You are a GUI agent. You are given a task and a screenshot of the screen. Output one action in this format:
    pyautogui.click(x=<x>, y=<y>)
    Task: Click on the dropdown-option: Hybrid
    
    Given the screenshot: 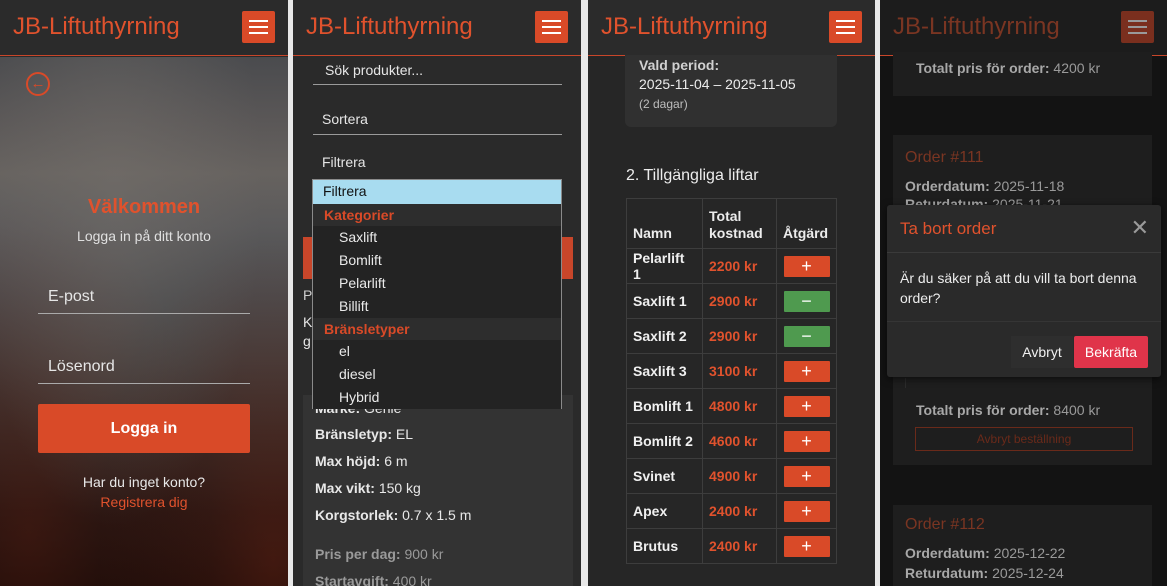 What is the action you would take?
    pyautogui.click(x=437, y=397)
    